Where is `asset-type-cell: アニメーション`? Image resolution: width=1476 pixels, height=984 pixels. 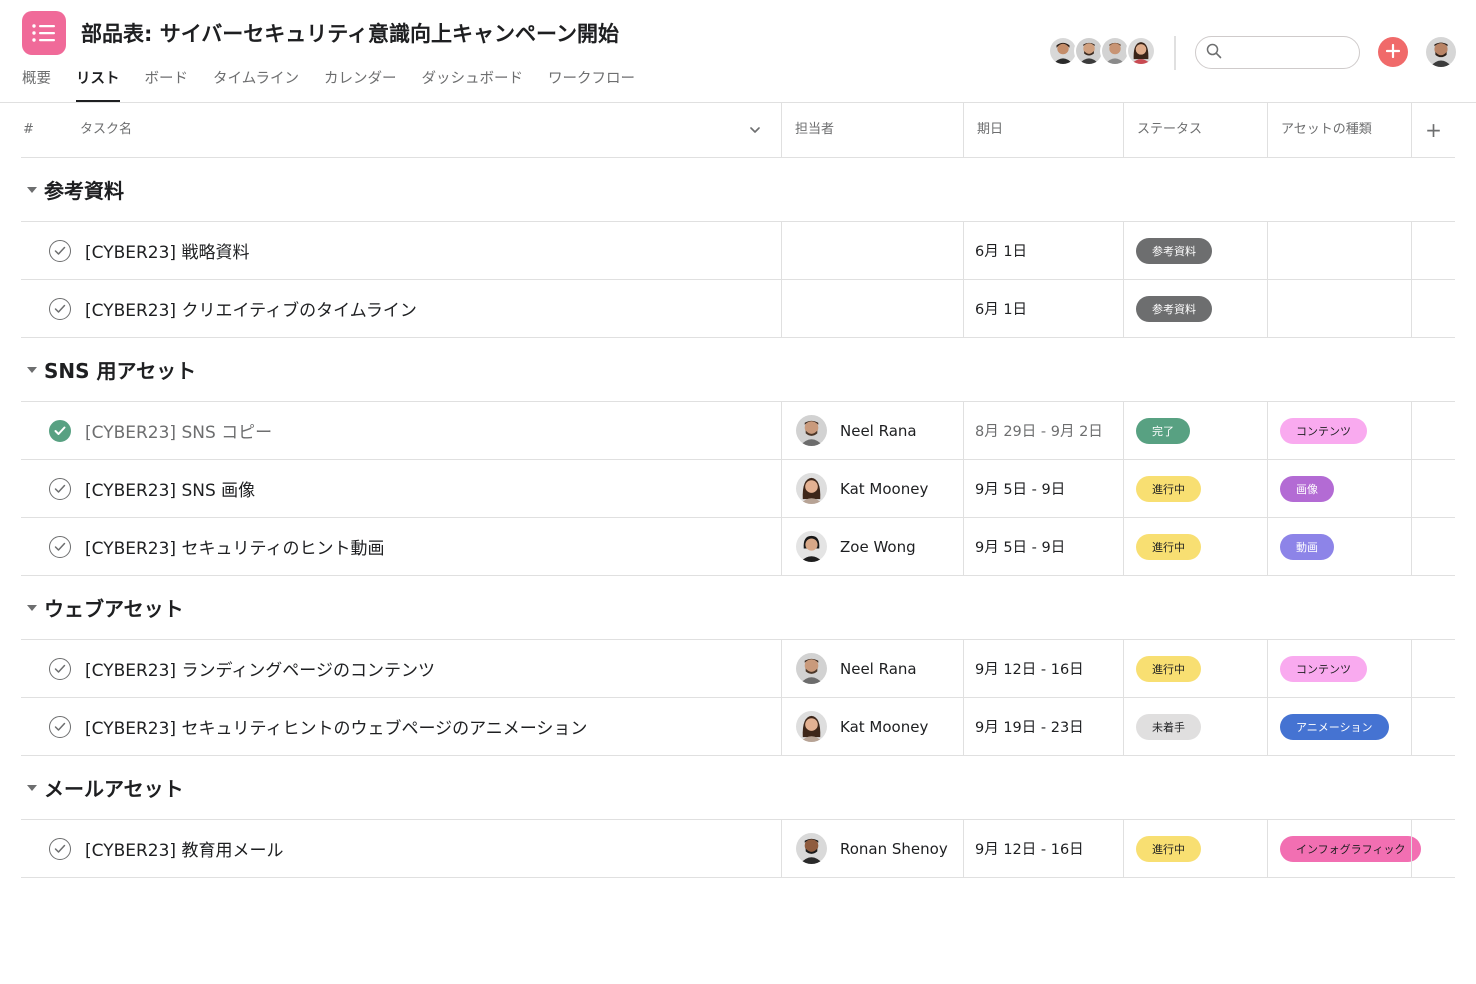
asset-type-cell: アニメーション is located at coordinates (1339, 726).